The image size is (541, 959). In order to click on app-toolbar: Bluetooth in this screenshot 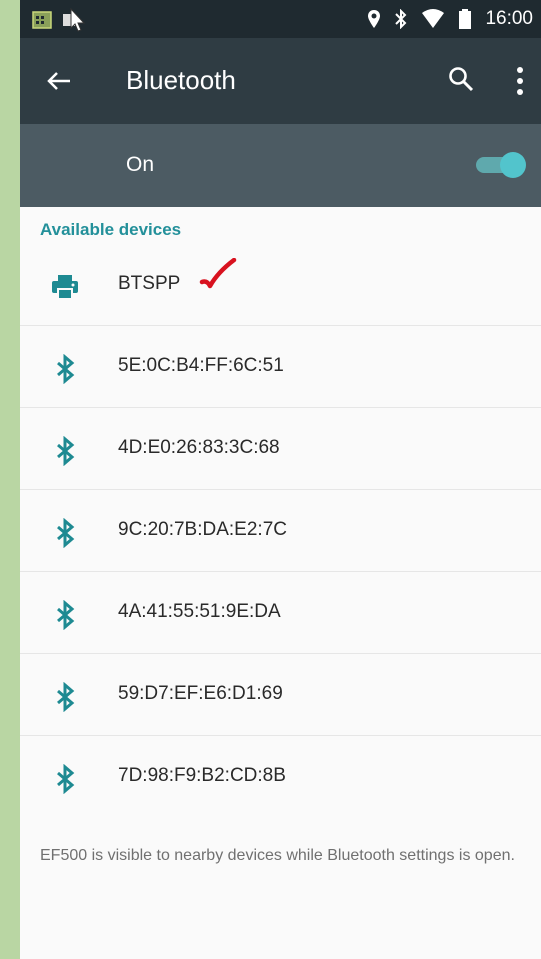, I will do `click(280, 81)`.